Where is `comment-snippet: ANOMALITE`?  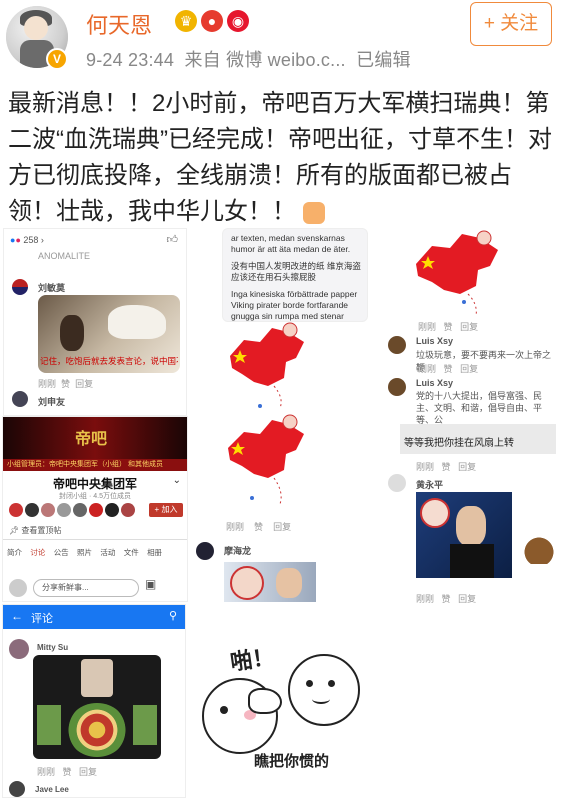 comment-snippet: ANOMALITE is located at coordinates (64, 256).